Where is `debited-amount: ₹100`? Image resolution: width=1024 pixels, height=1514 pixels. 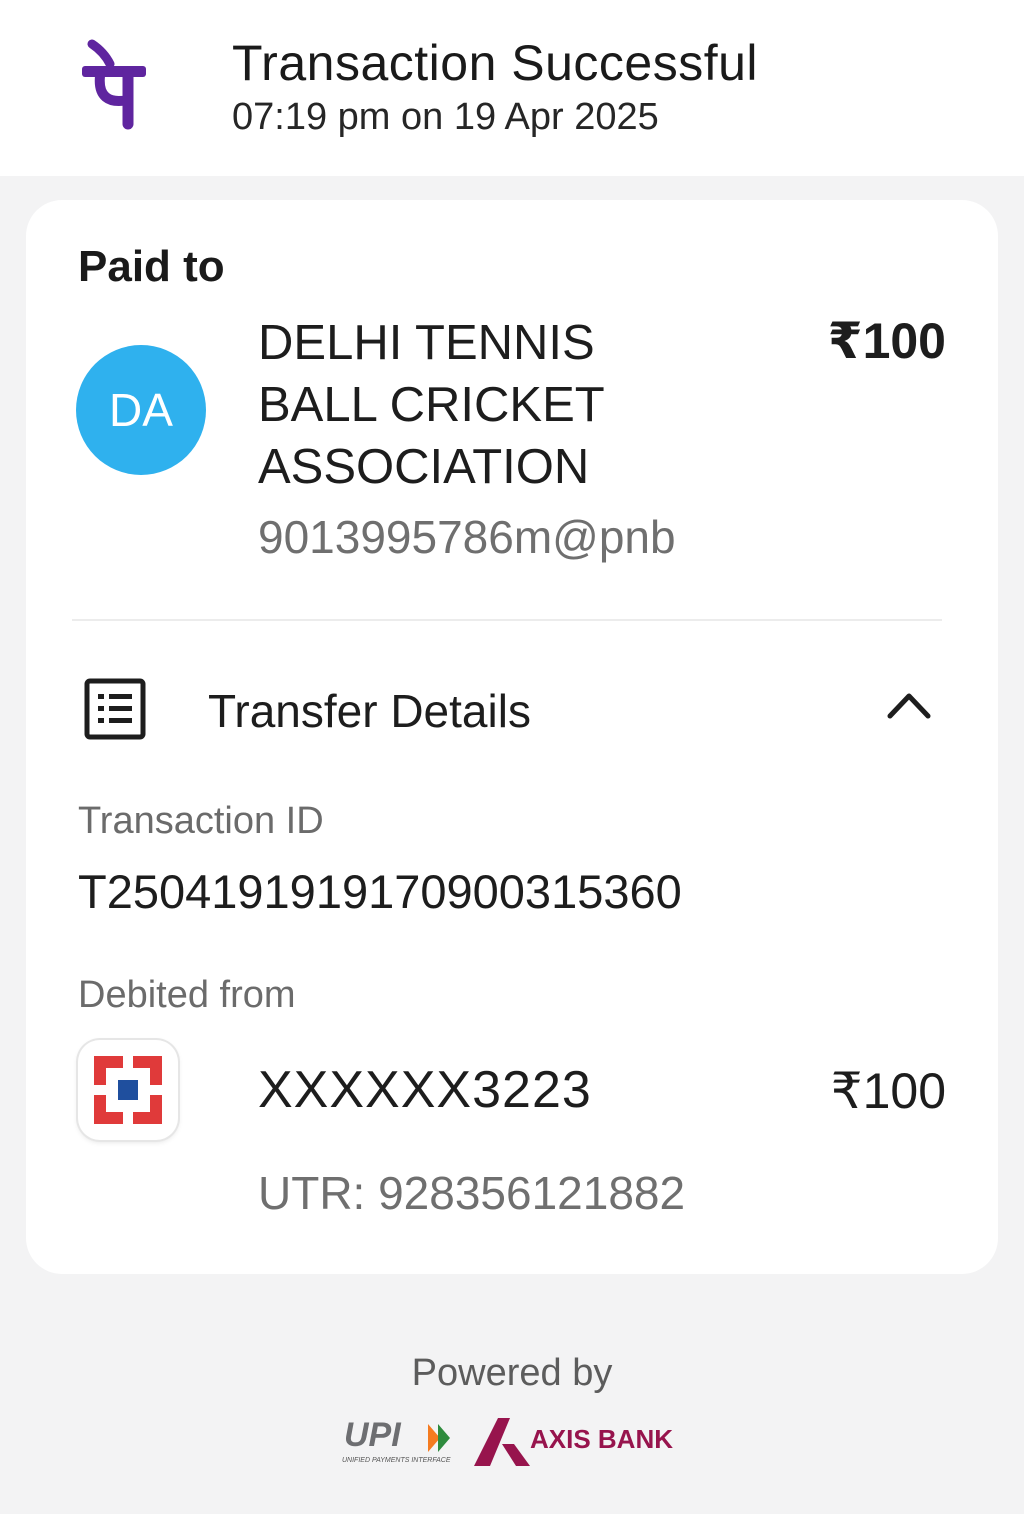 debited-amount: ₹100 is located at coordinates (888, 1091).